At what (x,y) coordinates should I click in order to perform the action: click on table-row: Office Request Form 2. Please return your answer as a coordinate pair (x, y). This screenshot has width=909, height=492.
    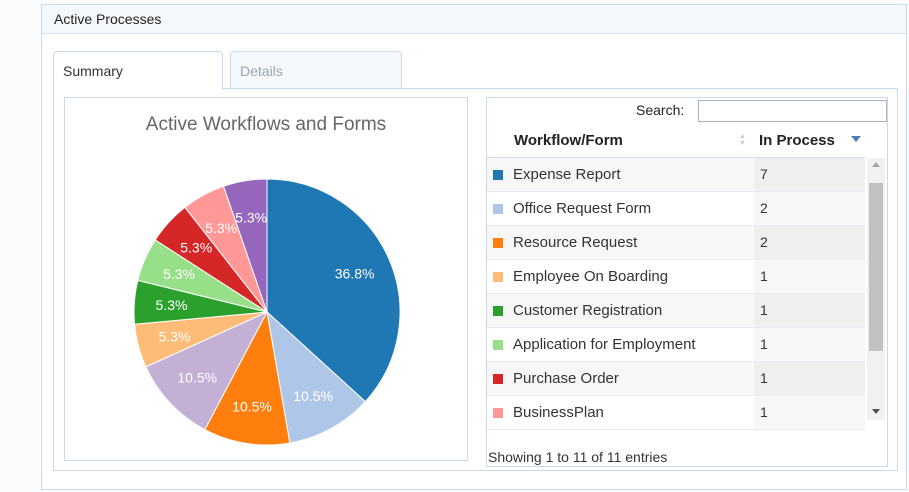
    Looking at the image, I should click on (676, 209).